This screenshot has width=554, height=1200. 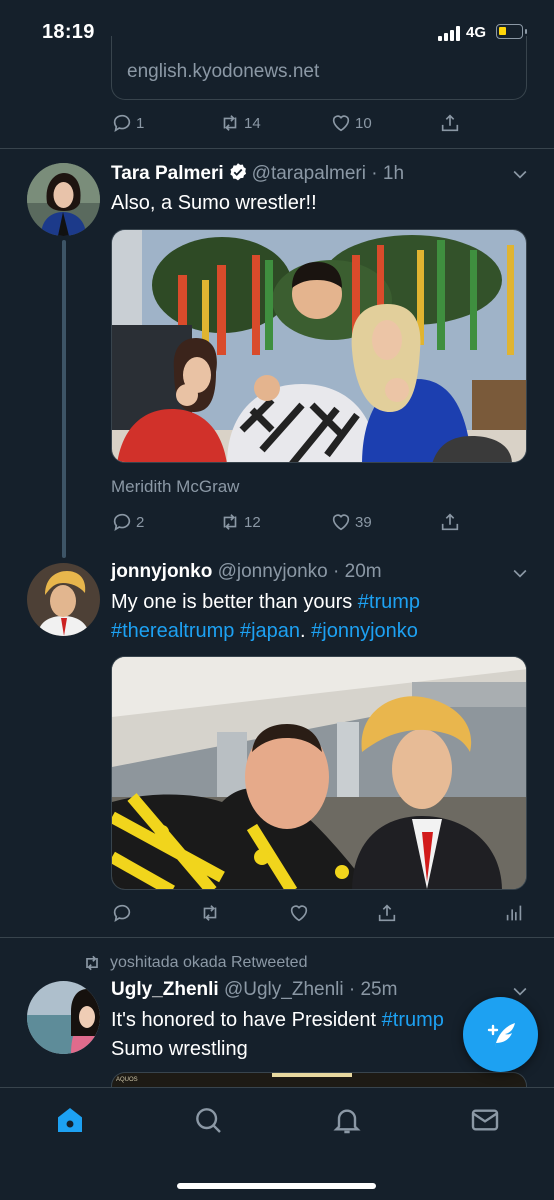 I want to click on compose-icon, so click(x=501, y=1035).